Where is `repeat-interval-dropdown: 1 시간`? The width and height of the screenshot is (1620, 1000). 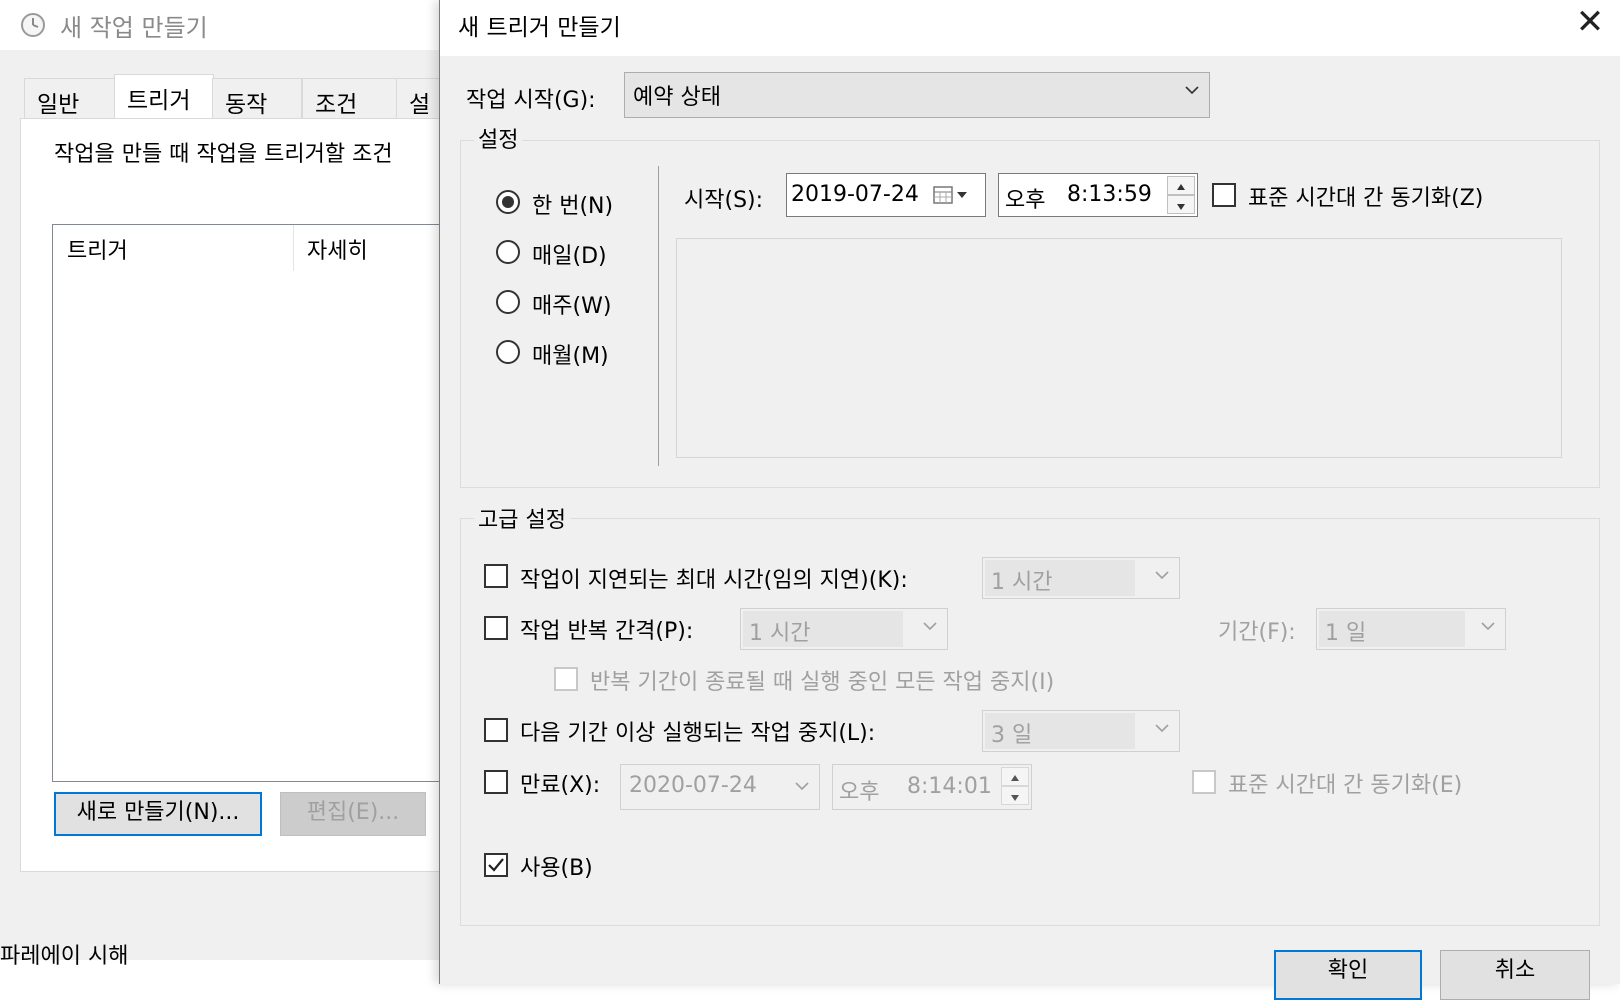 repeat-interval-dropdown: 1 시간 is located at coordinates (844, 629).